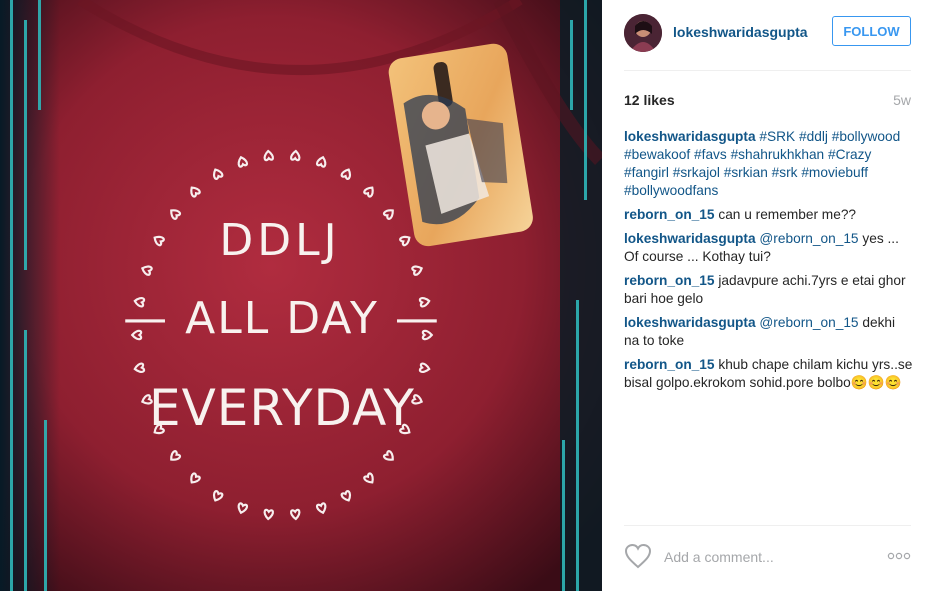 Image resolution: width=931 pixels, height=591 pixels. What do you see at coordinates (638, 556) in the screenshot?
I see `like-heart-icon` at bounding box center [638, 556].